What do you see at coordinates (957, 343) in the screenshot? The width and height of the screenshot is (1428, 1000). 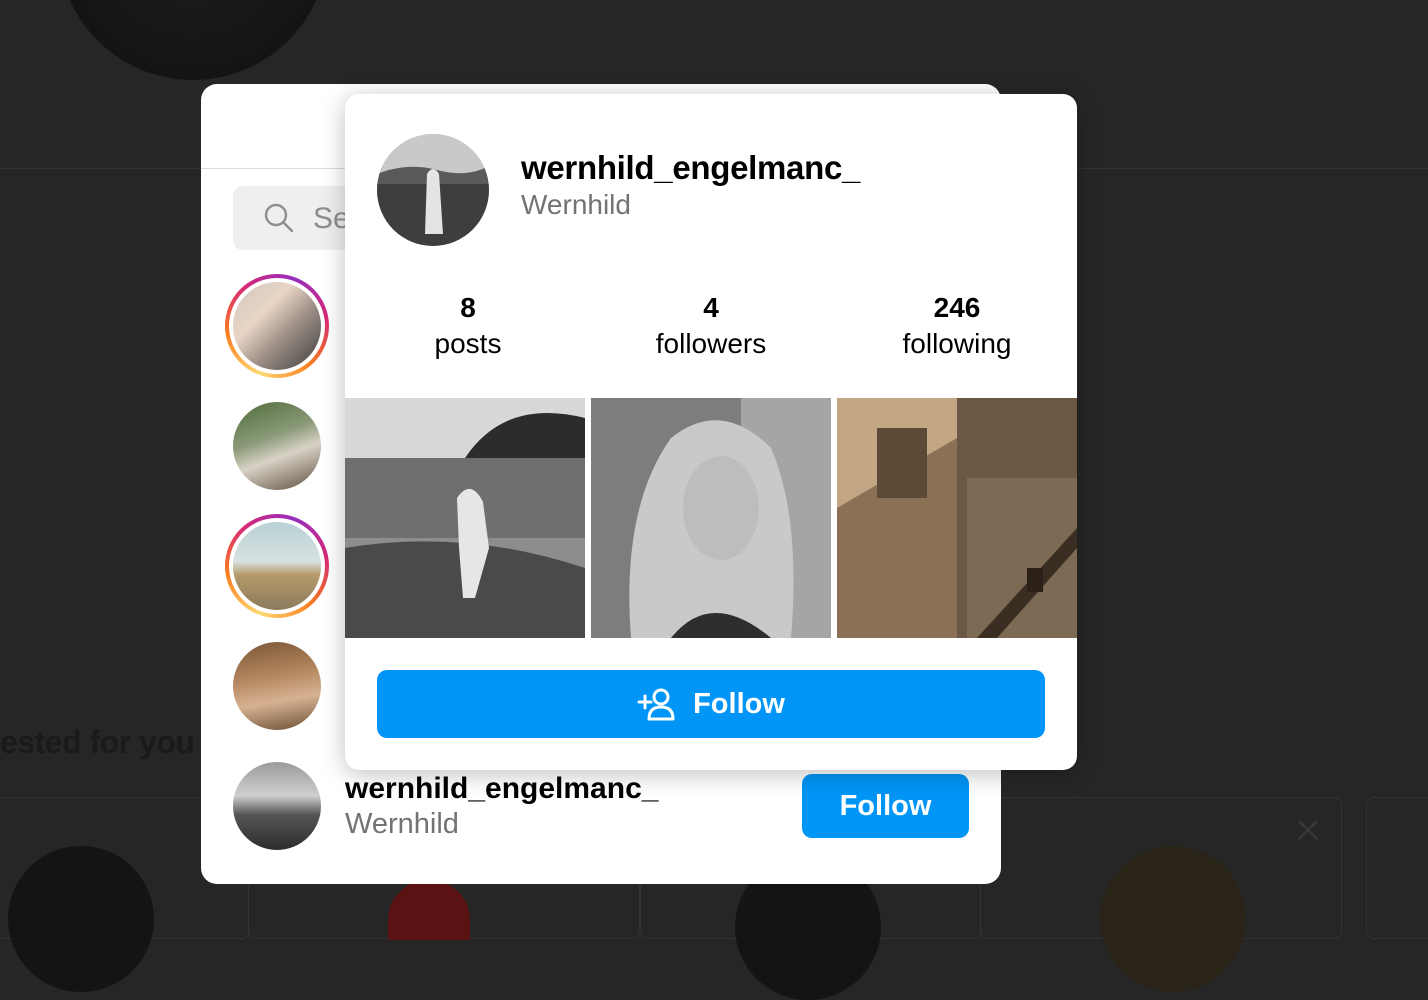 I see `stat-following-label: following` at bounding box center [957, 343].